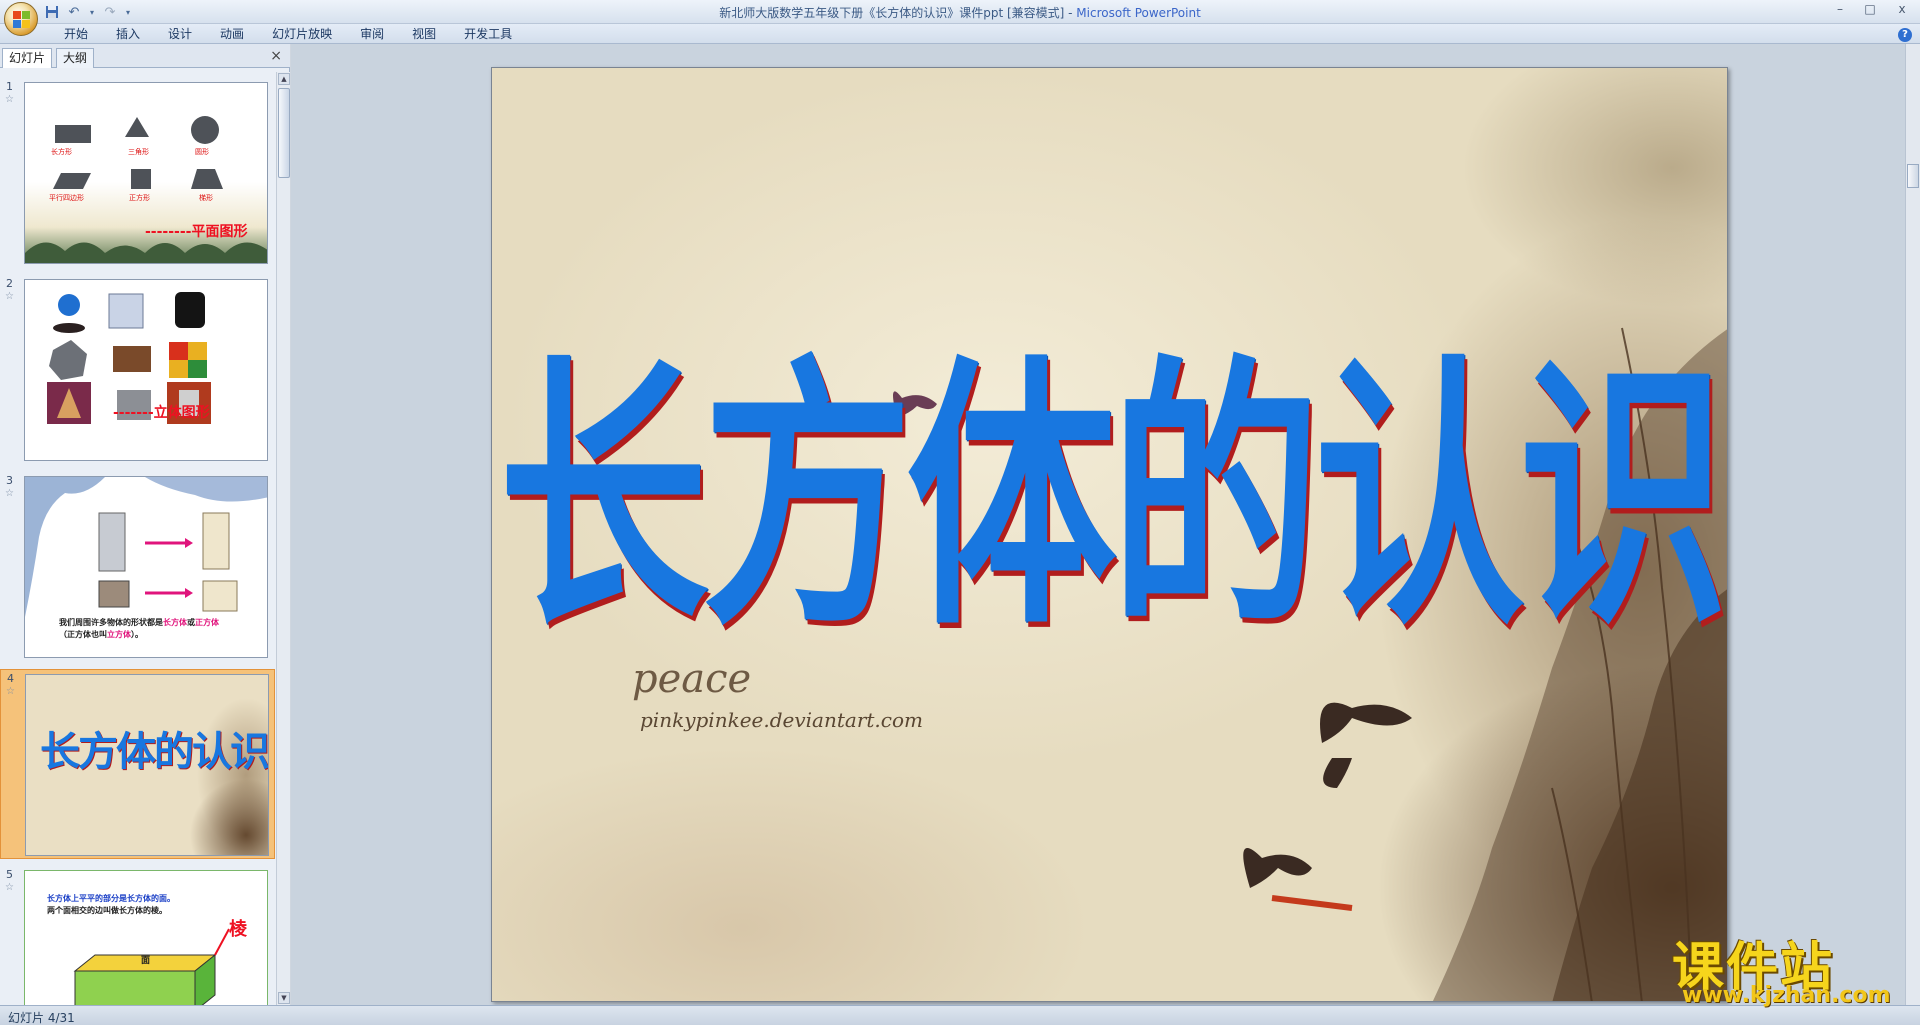 This screenshot has height=1025, width=1920. I want to click on slide-text: （正方体也叫立方体）。, so click(101, 634).